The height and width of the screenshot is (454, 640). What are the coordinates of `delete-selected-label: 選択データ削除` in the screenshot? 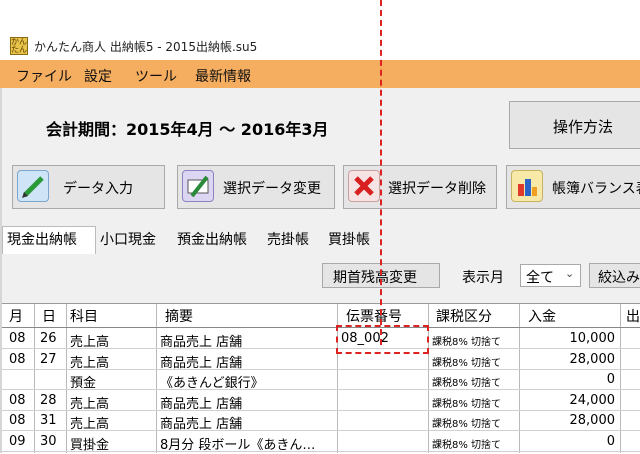 It's located at (437, 189).